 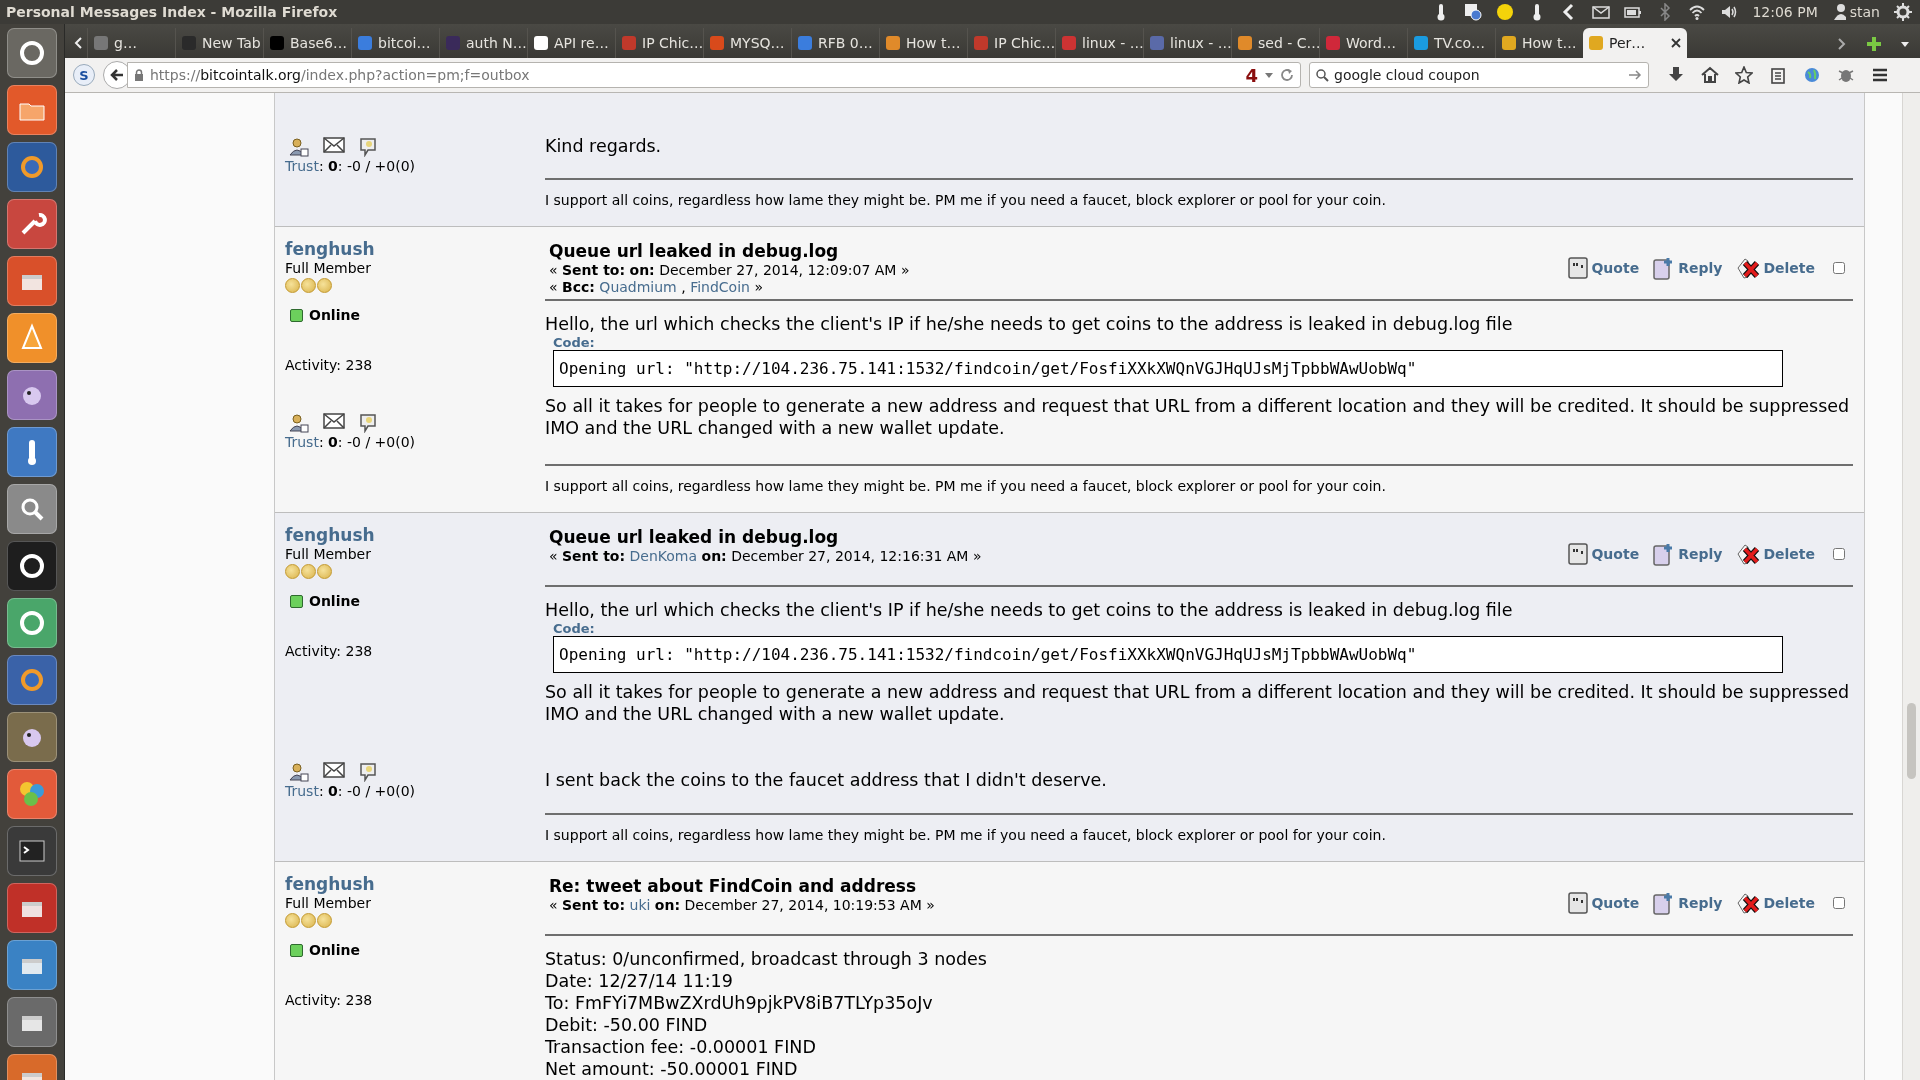 What do you see at coordinates (663, 556) in the screenshot?
I see `recipient-link: DenKoma` at bounding box center [663, 556].